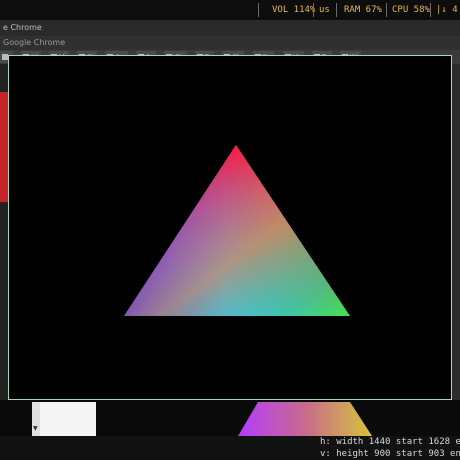 The width and height of the screenshot is (460, 460). I want to click on cpu-indicator: CPU 58%, so click(411, 10).